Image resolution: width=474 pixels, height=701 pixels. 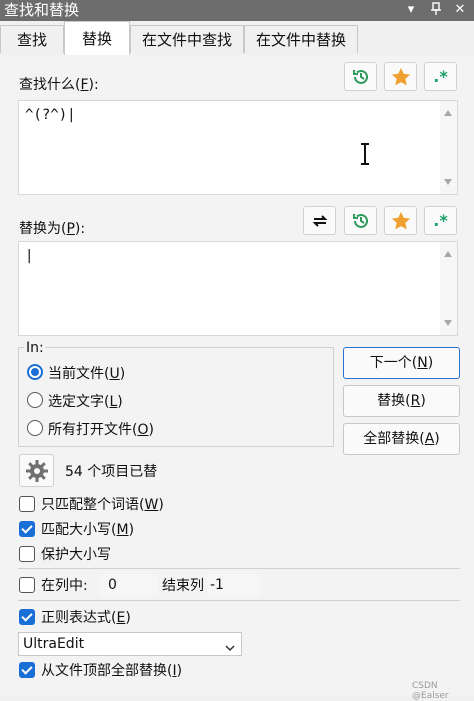 I want to click on find-input: ^(?^)|, so click(x=238, y=147).